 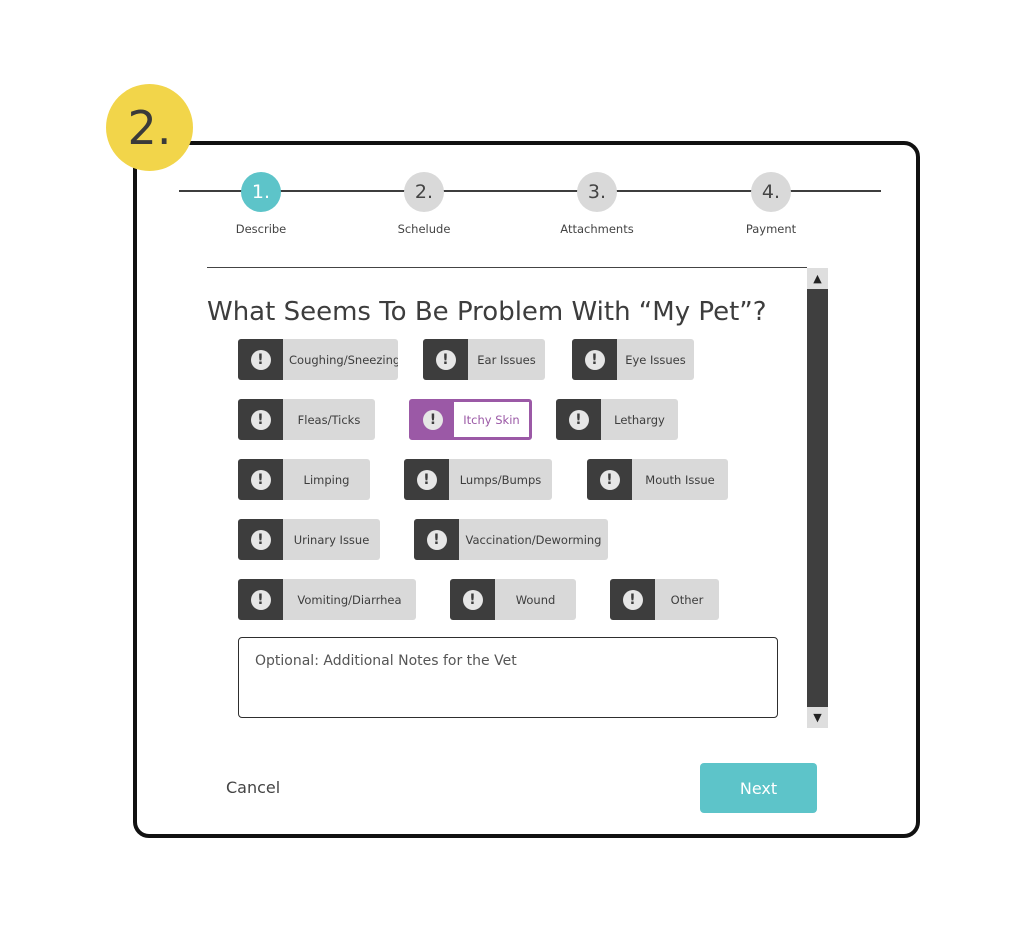 I want to click on tag-label: Lethargy, so click(x=639, y=419).